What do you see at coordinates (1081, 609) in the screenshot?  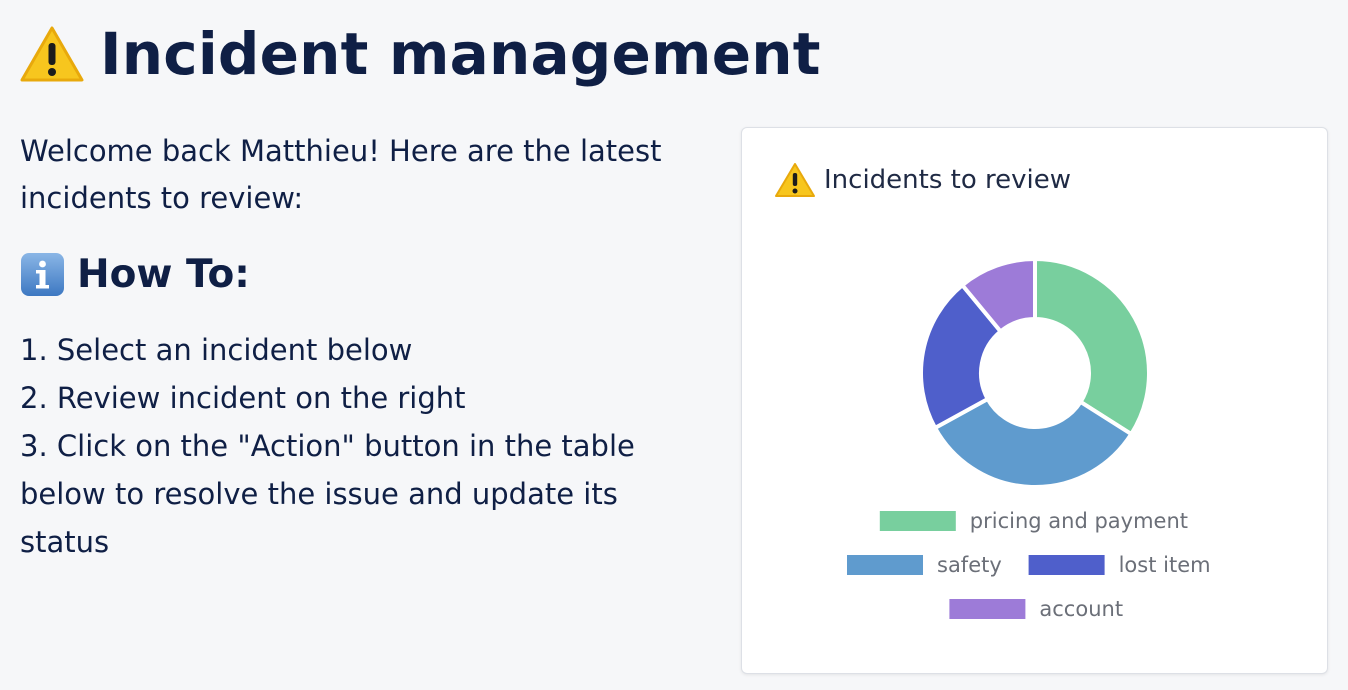 I see `legend-label: account` at bounding box center [1081, 609].